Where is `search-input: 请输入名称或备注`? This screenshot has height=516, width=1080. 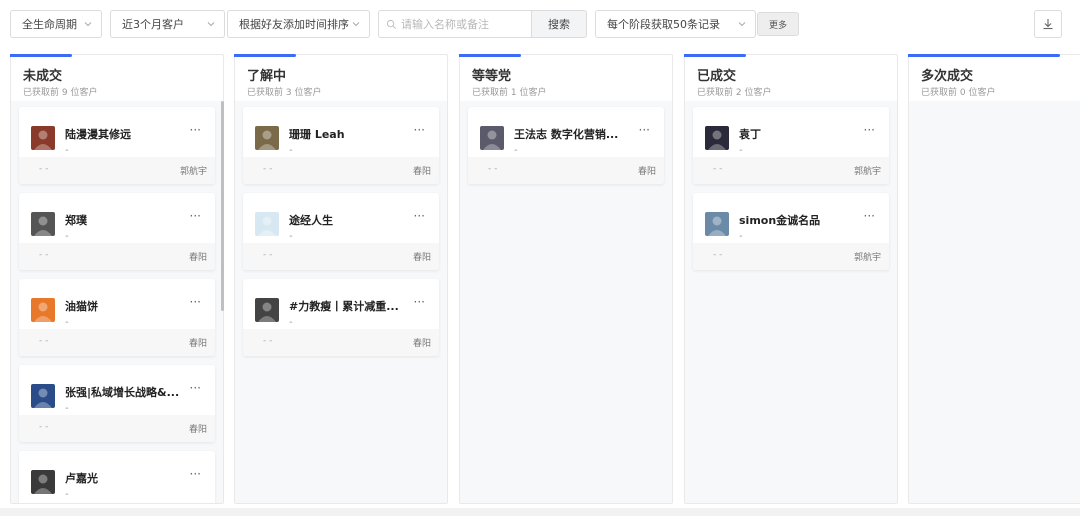 search-input: 请输入名称或备注 is located at coordinates (454, 24).